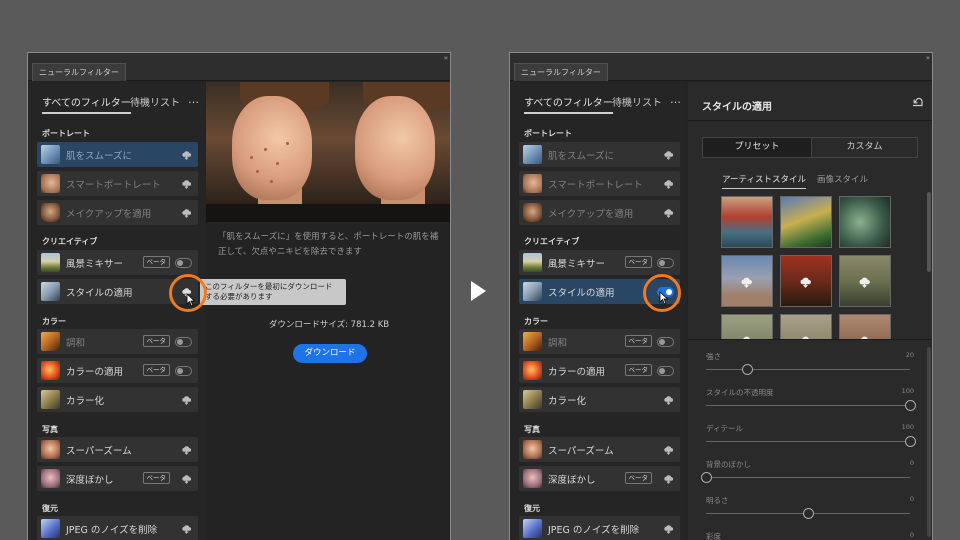 The height and width of the screenshot is (540, 960). What do you see at coordinates (909, 355) in the screenshot?
I see `slider-value: 20` at bounding box center [909, 355].